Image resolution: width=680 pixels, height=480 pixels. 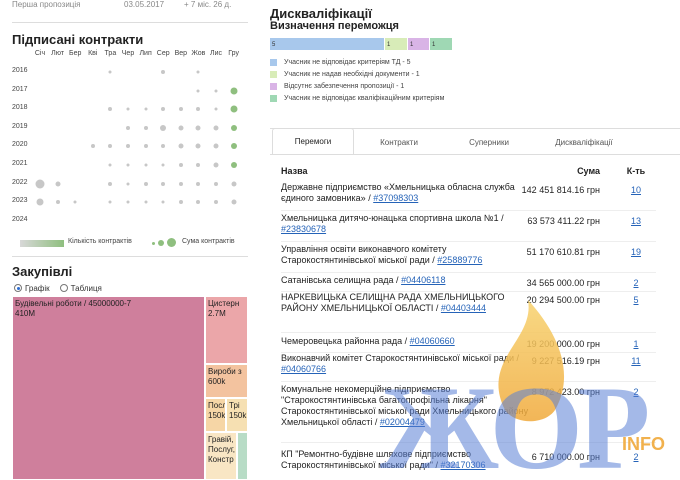 I want to click on company-code-link: #04403444, so click(x=463, y=308).